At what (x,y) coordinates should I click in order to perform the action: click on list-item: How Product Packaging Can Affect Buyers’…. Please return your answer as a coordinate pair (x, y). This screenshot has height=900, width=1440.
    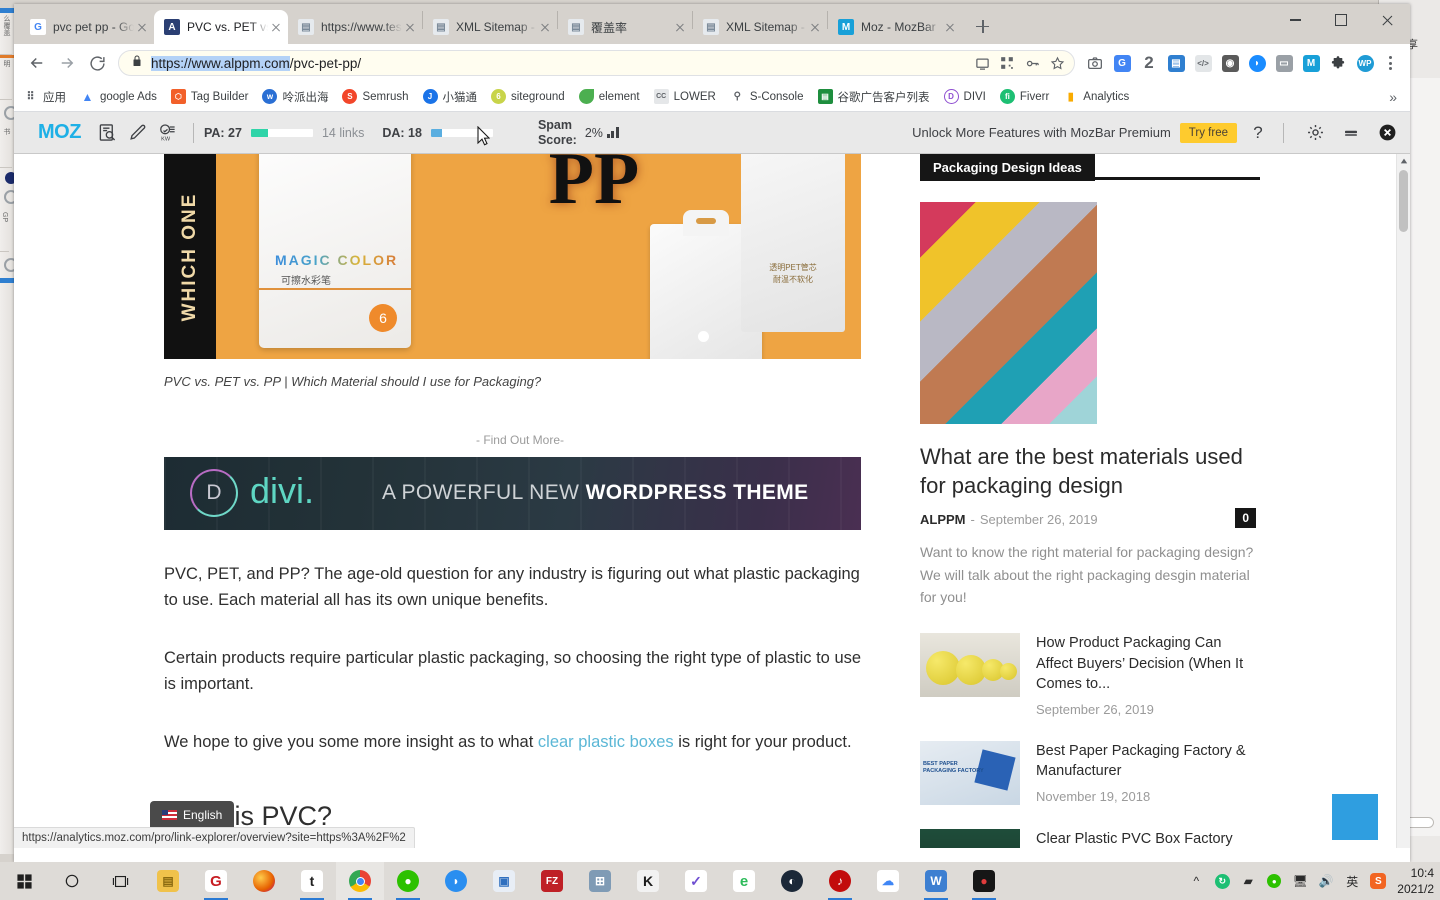
    Looking at the image, I should click on (1090, 675).